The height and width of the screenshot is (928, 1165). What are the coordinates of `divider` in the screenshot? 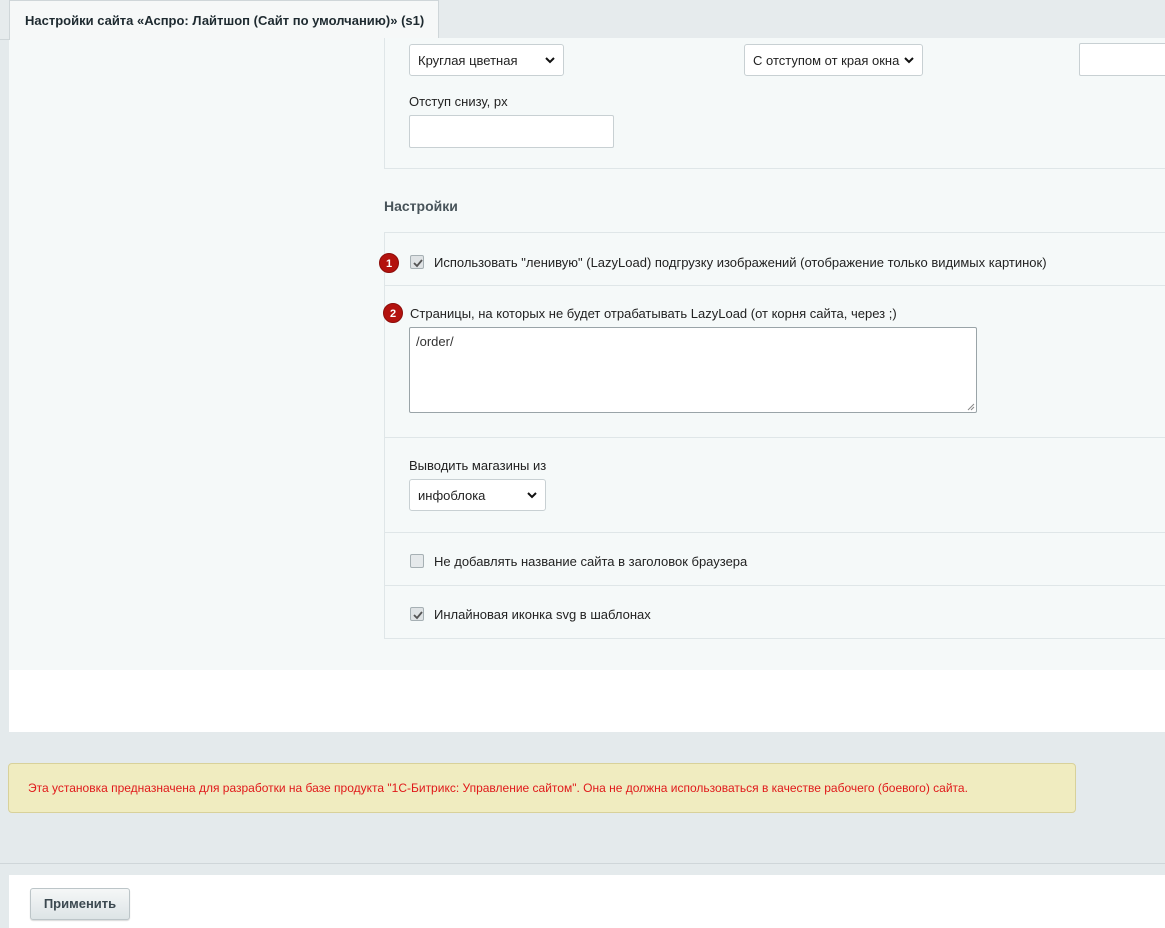 It's located at (774, 285).